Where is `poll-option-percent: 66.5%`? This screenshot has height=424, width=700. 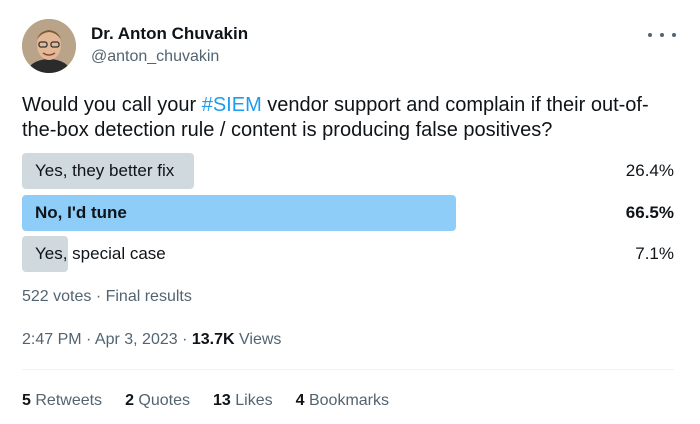 poll-option-percent: 66.5% is located at coordinates (649, 212).